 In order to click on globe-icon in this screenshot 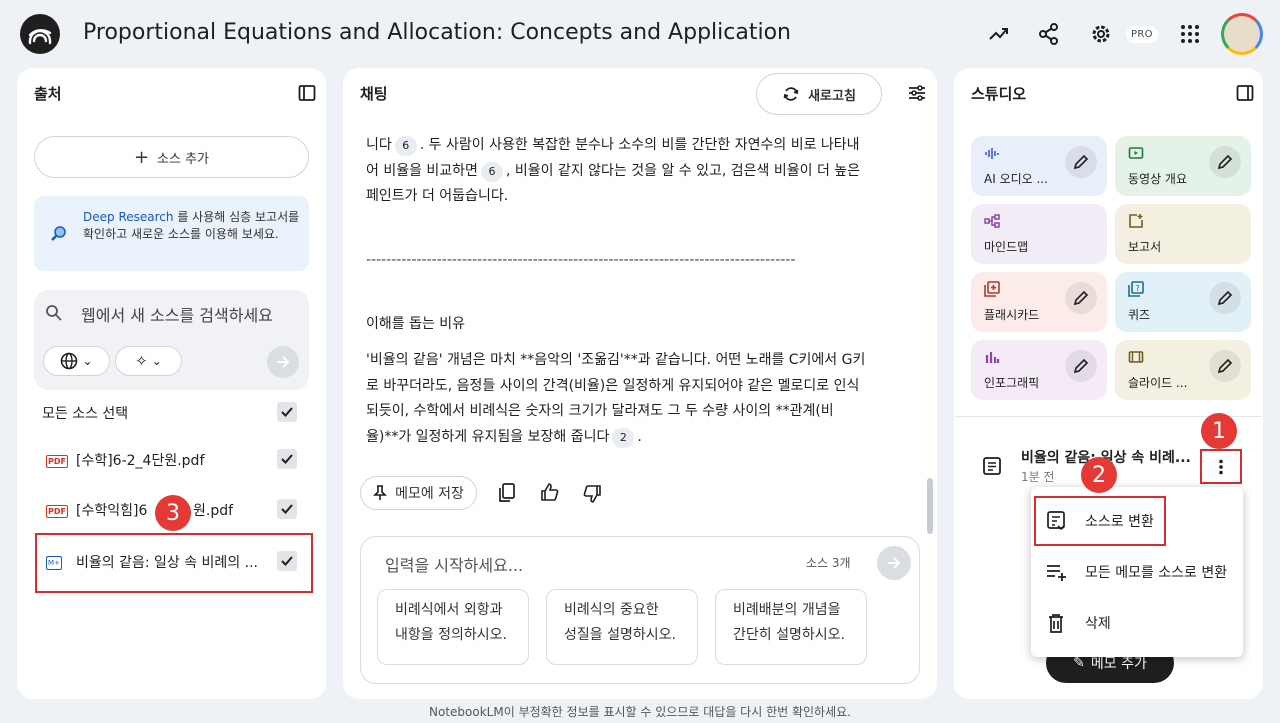, I will do `click(69, 361)`.